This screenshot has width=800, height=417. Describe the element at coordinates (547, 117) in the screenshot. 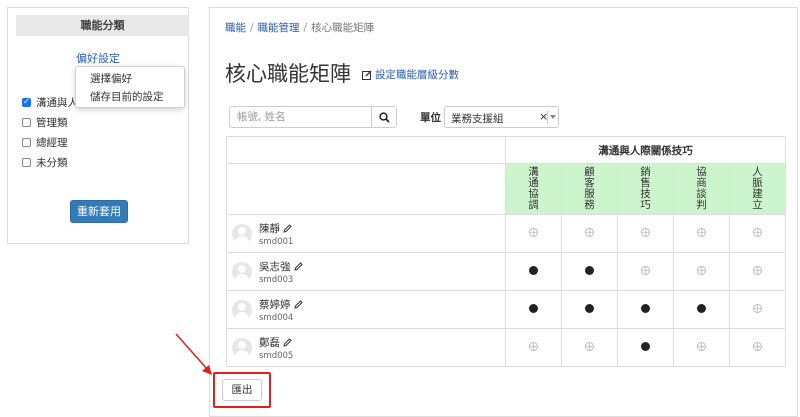

I see `select-divider` at that location.